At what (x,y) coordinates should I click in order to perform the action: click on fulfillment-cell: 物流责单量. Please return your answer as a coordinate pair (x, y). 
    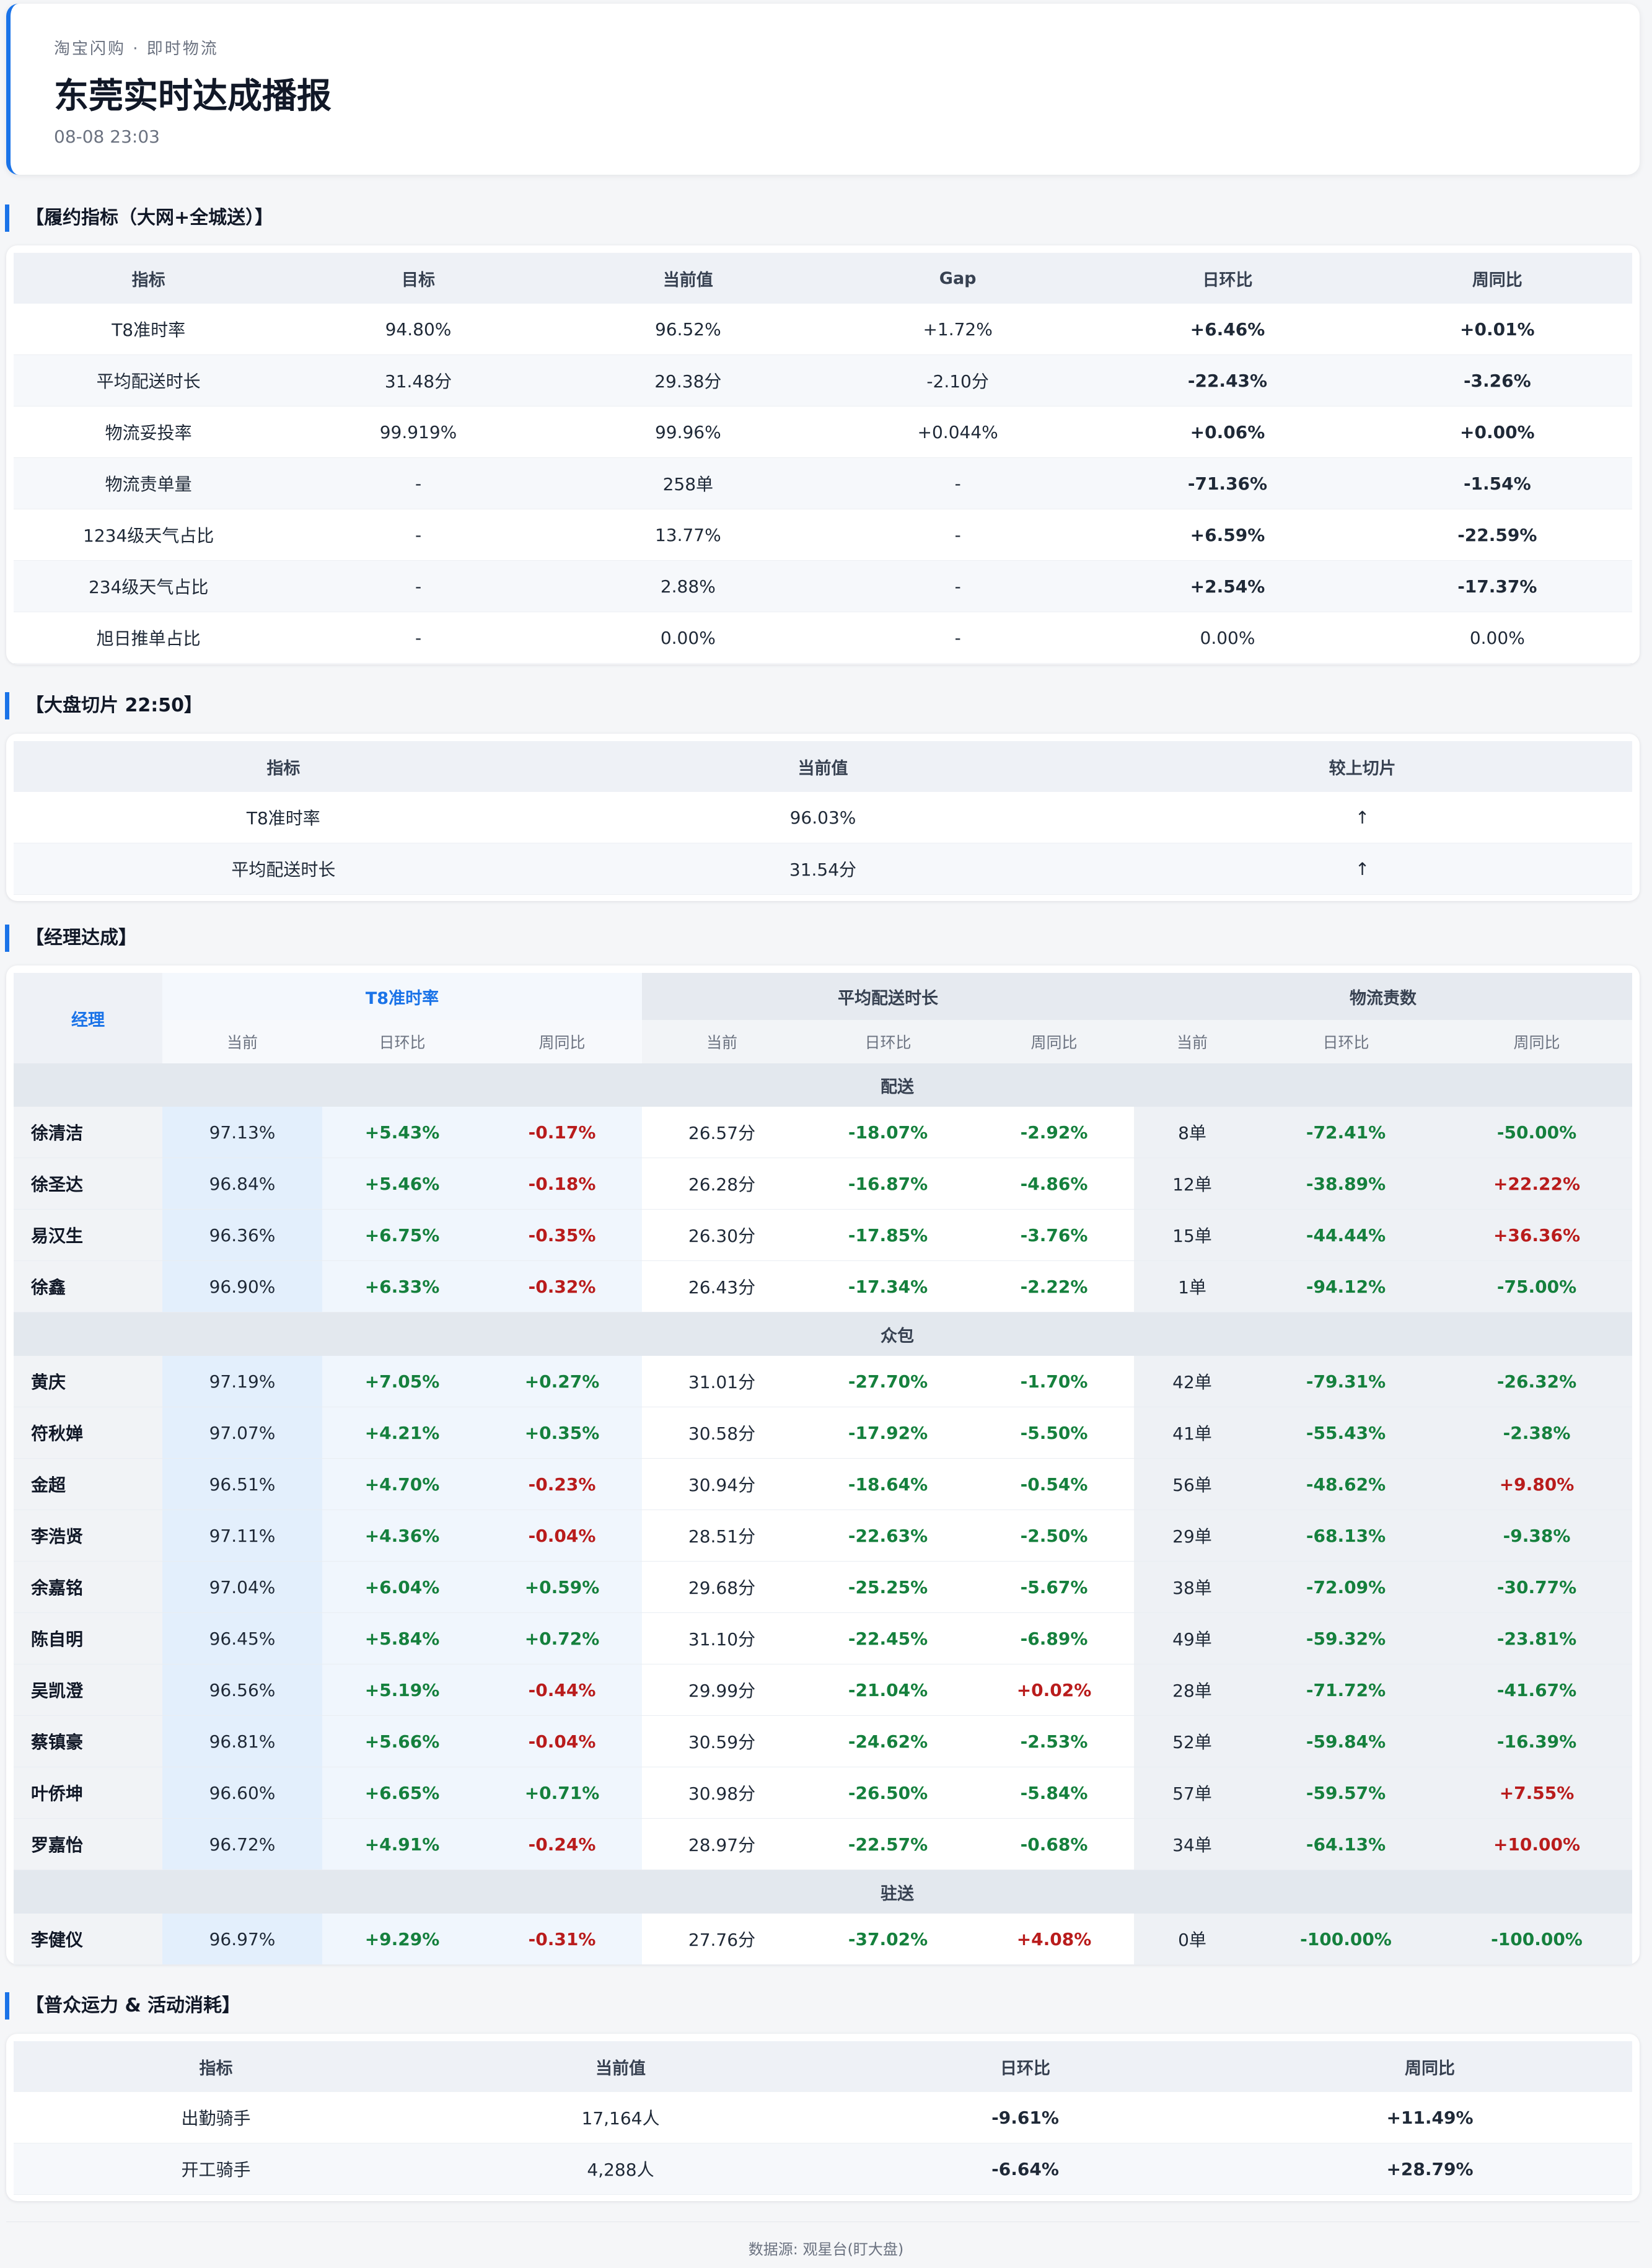
    Looking at the image, I should click on (149, 483).